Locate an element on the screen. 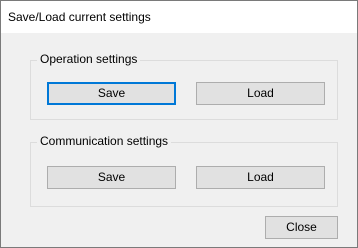 The image size is (358, 248). communication-load-button: Load is located at coordinates (260, 177).